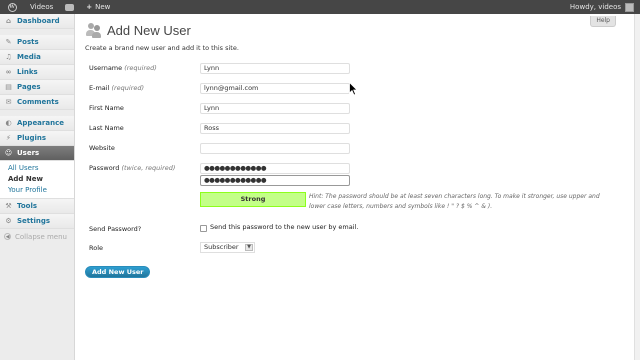  Describe the element at coordinates (144, 148) in the screenshot. I see `website-row: Website` at that location.